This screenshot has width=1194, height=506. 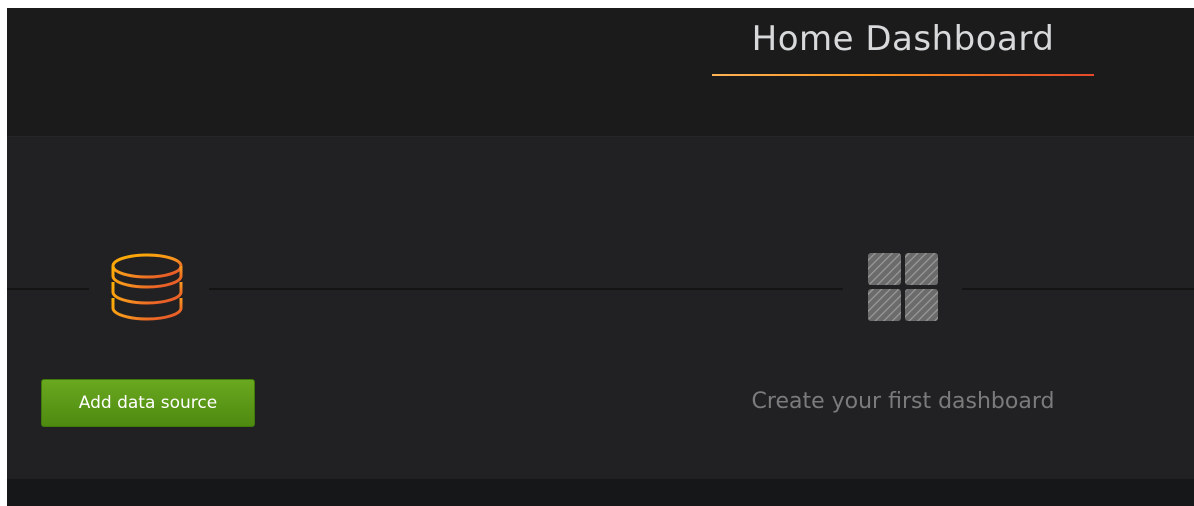 What do you see at coordinates (903, 402) in the screenshot?
I see `create-dashboard-link: Create your first dashboard` at bounding box center [903, 402].